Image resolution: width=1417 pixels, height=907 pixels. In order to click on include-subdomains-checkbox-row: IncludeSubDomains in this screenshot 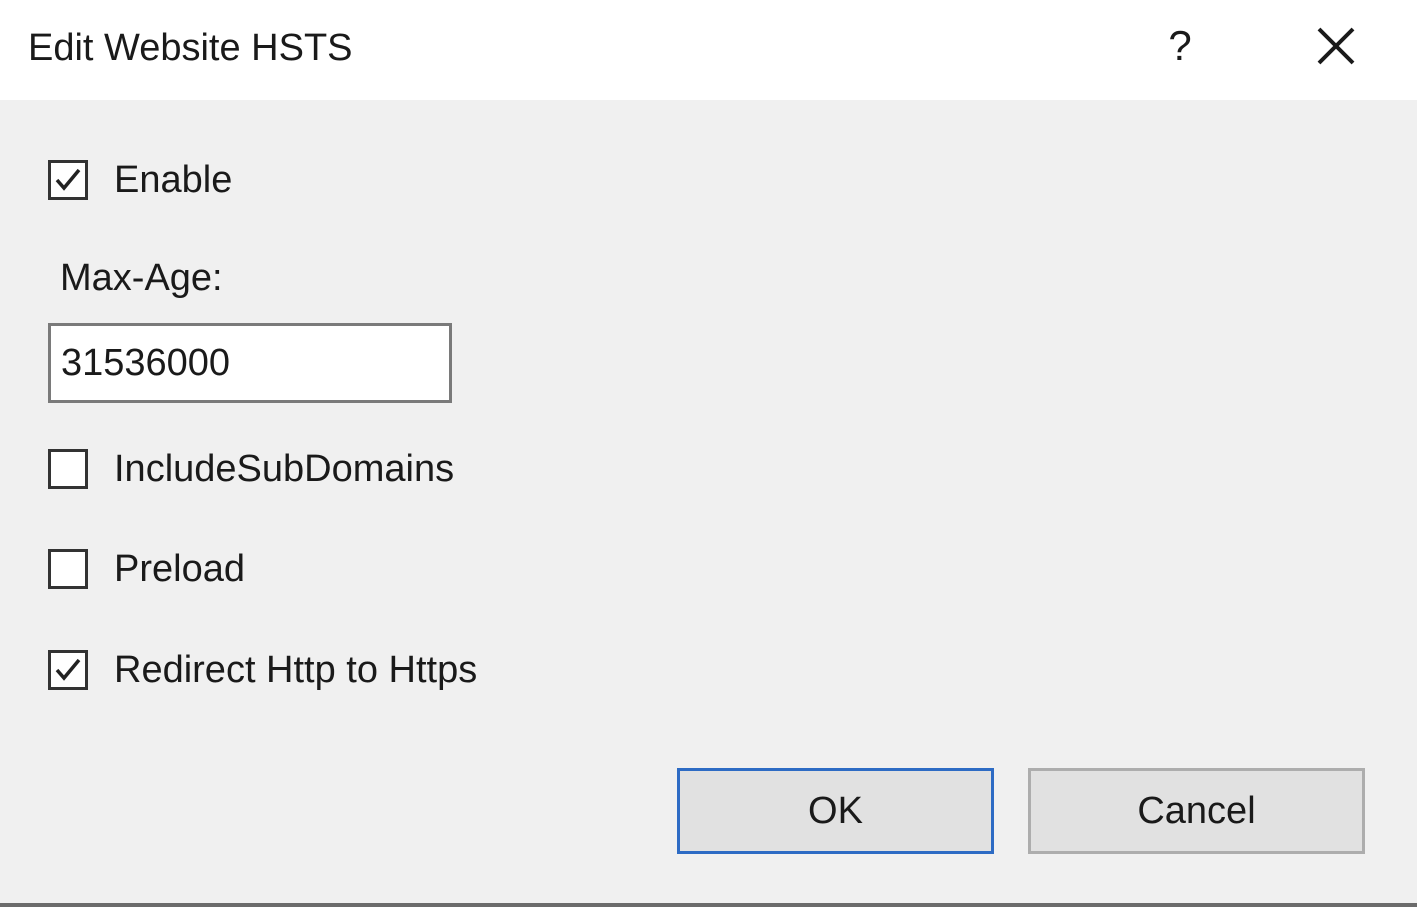, I will do `click(251, 469)`.